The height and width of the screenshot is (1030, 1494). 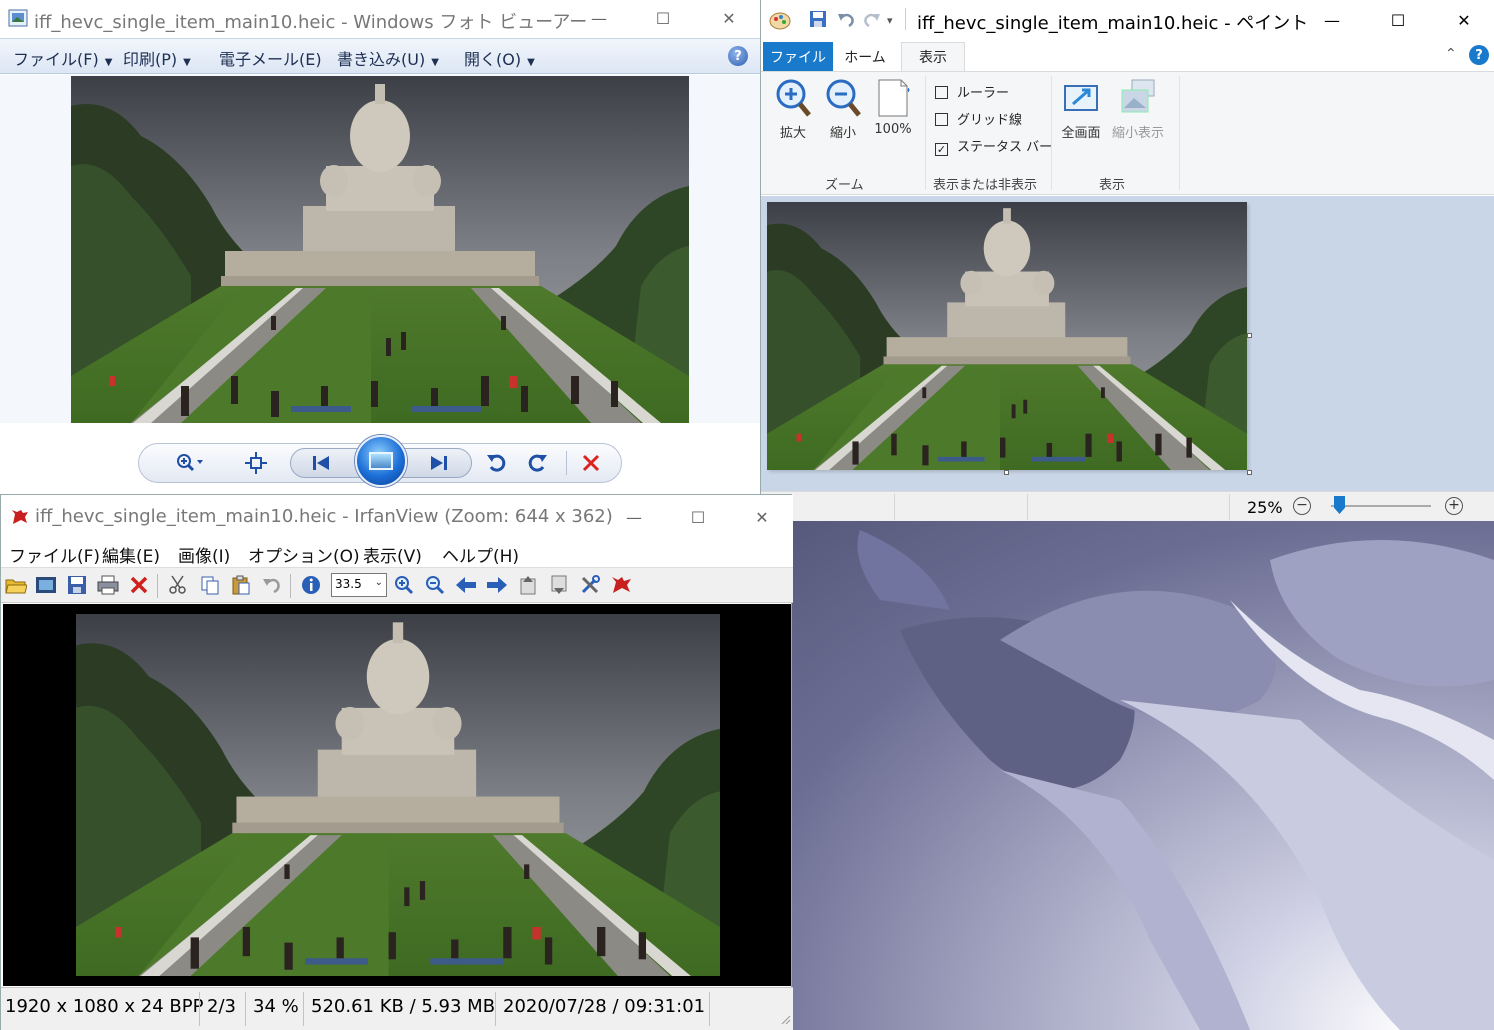 What do you see at coordinates (846, 21) in the screenshot?
I see `undo-icon` at bounding box center [846, 21].